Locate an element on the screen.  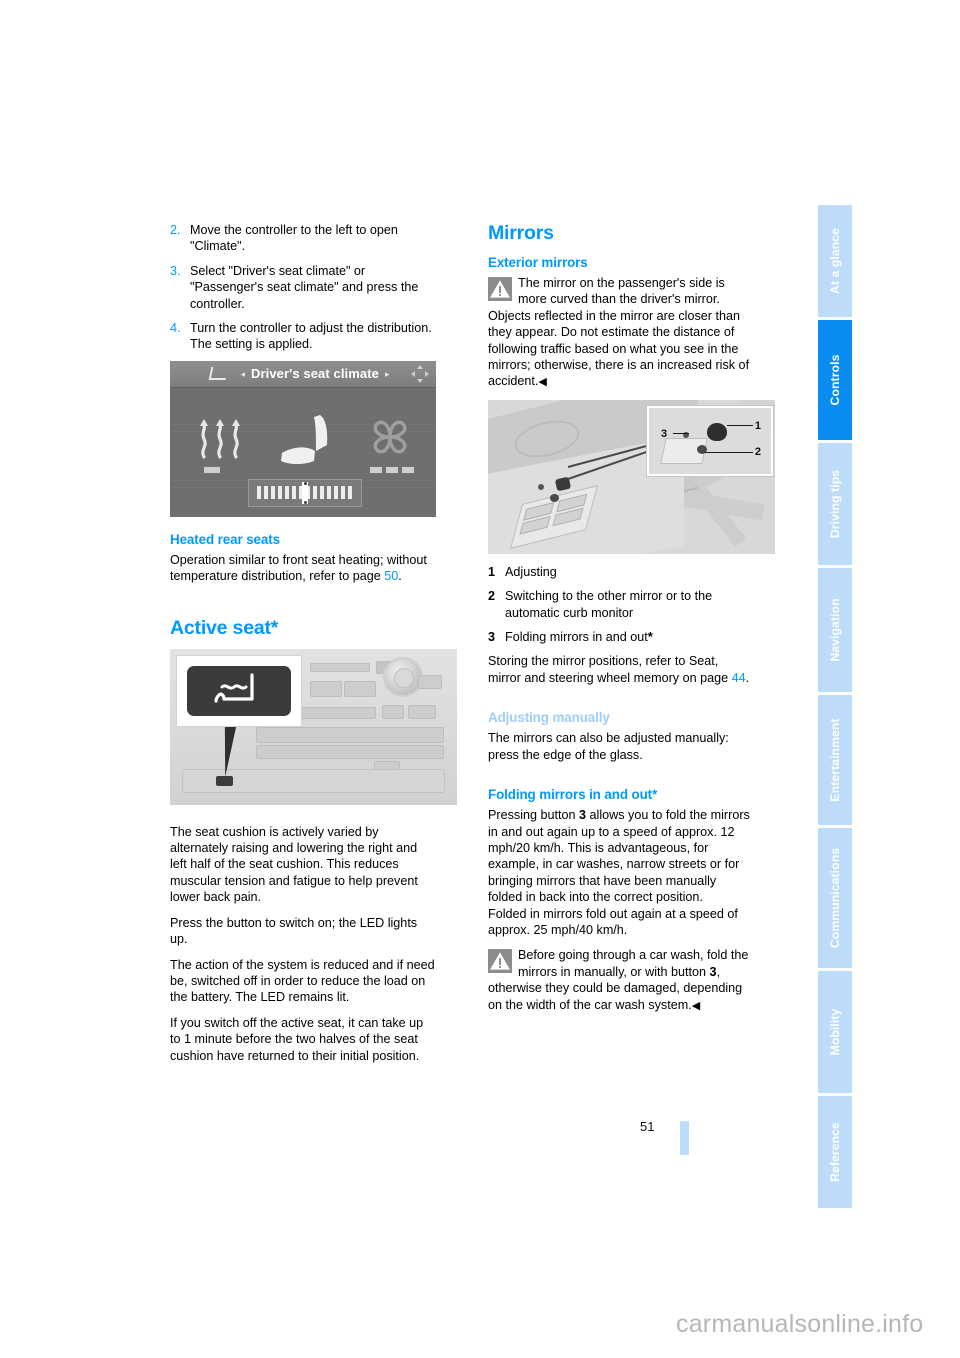
figure-code: WC01600EVA is located at coordinates (773, 532).